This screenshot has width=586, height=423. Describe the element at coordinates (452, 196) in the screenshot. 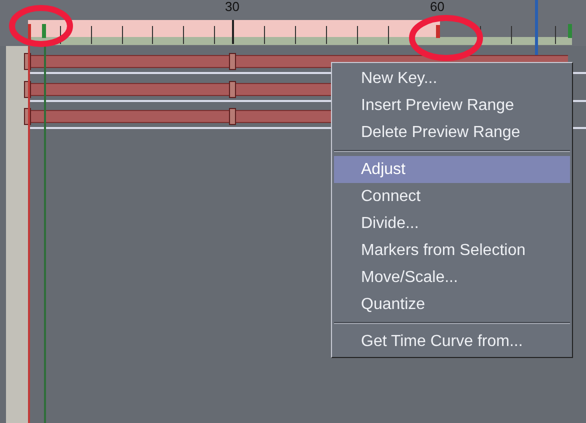

I see `menu-item: Connect` at that location.